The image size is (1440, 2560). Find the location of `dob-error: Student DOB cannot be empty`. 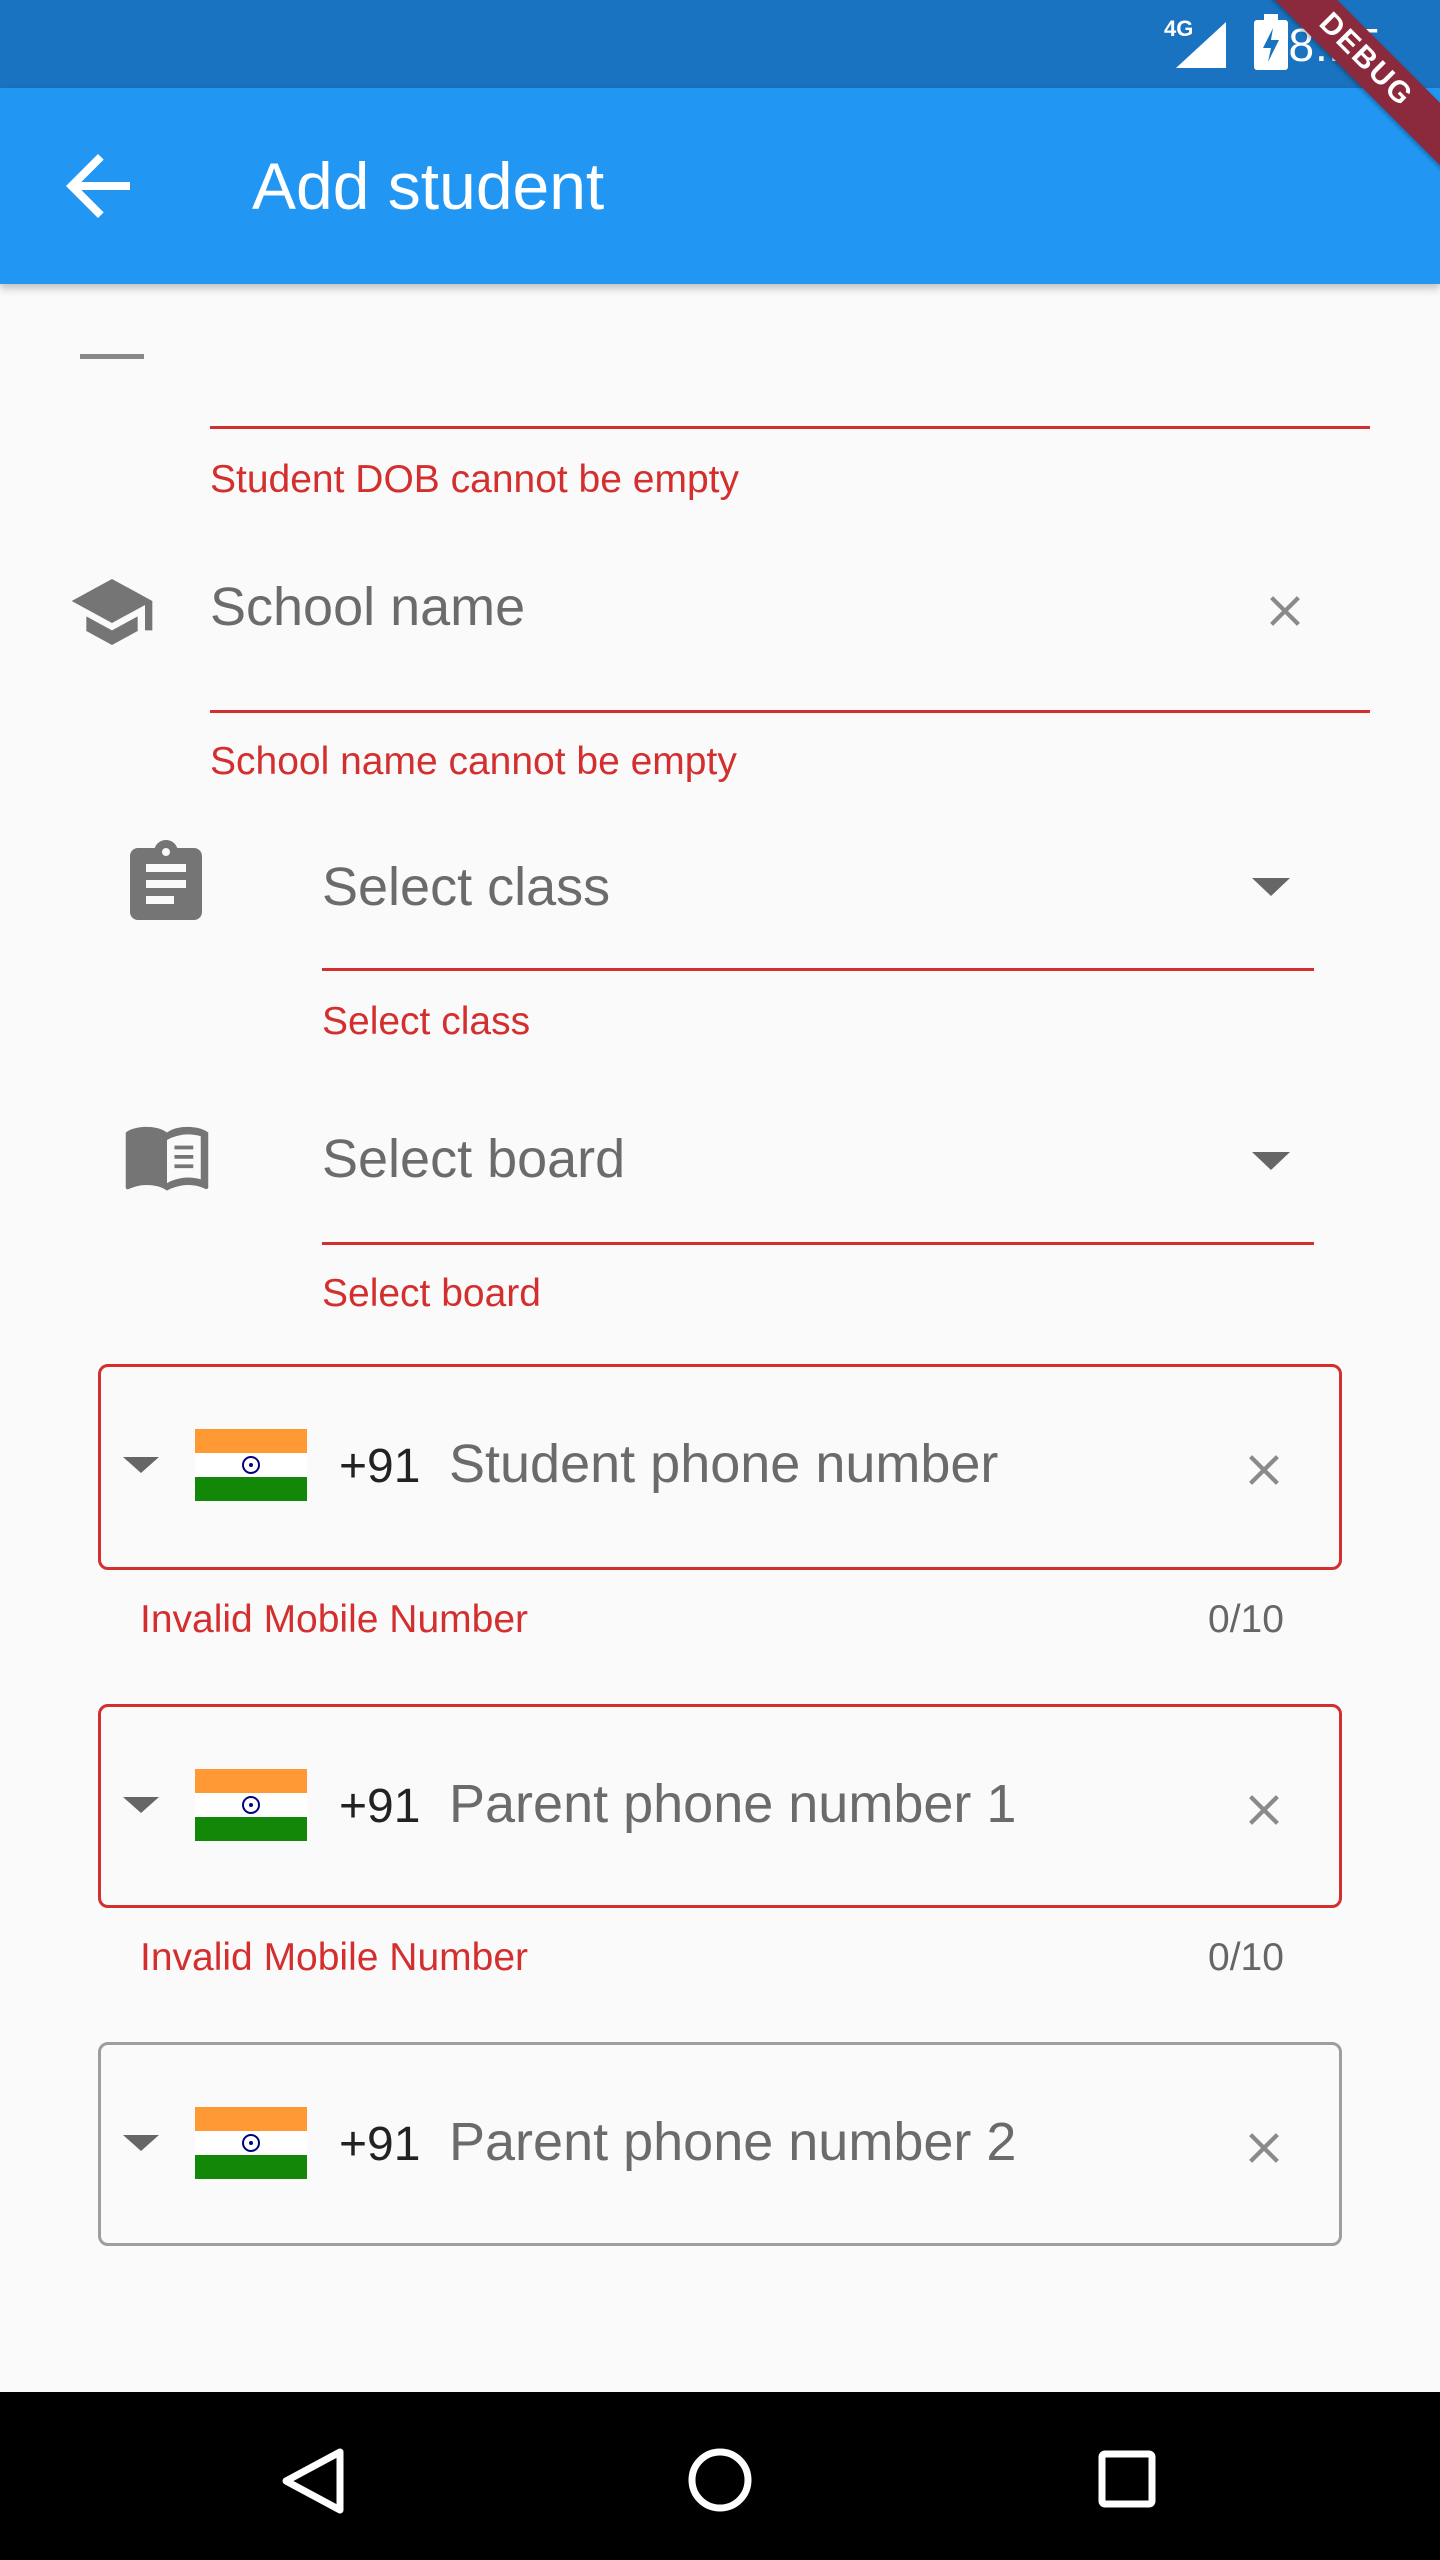

dob-error: Student DOB cannot be empty is located at coordinates (474, 479).